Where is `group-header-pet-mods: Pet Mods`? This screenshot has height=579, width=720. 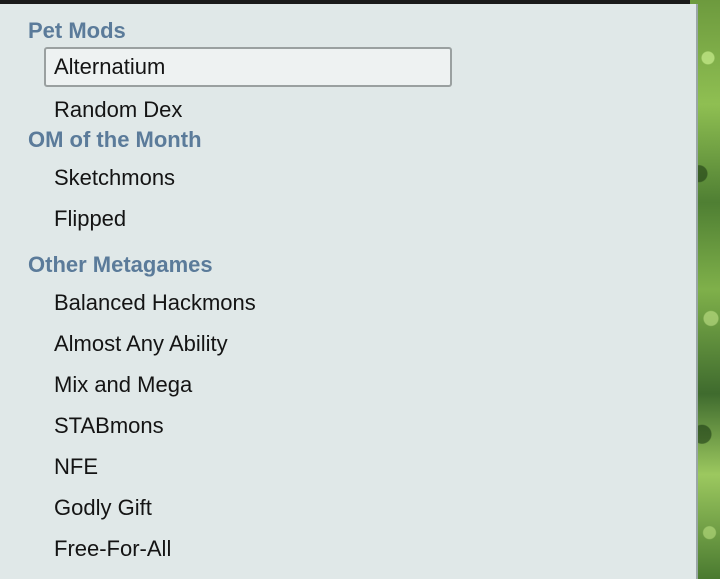 group-header-pet-mods: Pet Mods is located at coordinates (77, 30).